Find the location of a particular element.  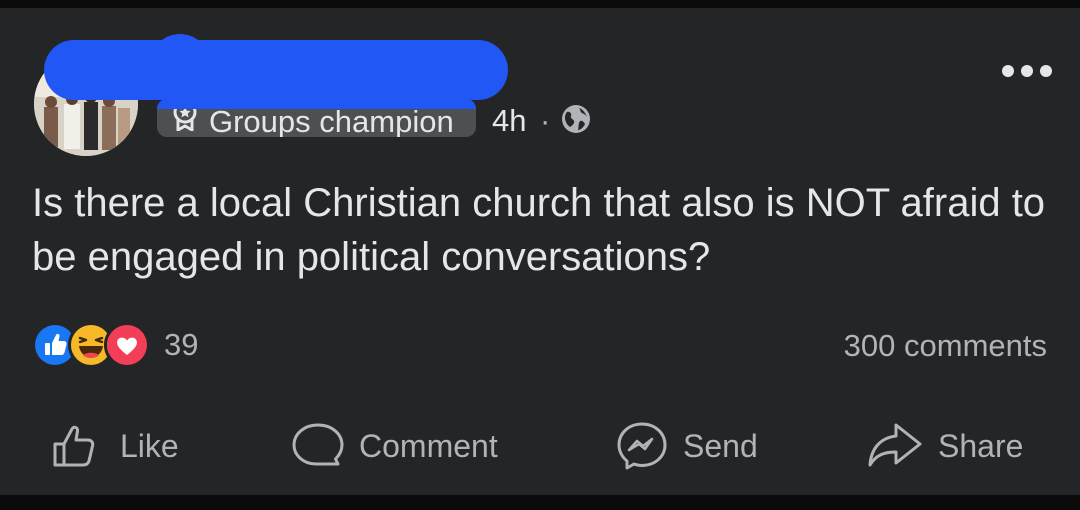

like-label: Like is located at coordinates (149, 445).